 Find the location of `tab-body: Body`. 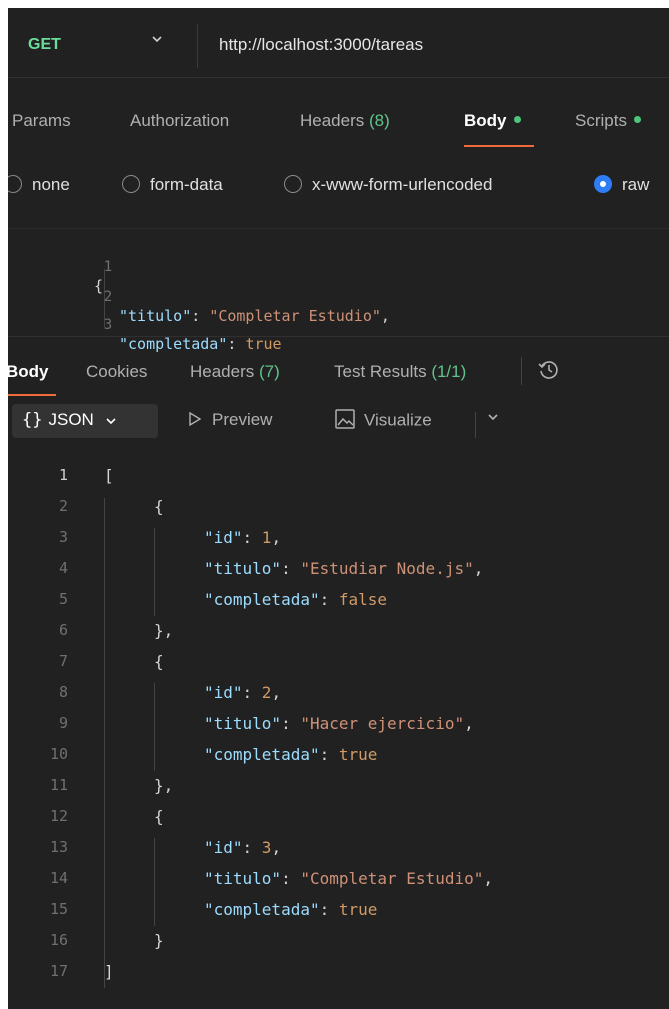

tab-body: Body is located at coordinates (492, 121).